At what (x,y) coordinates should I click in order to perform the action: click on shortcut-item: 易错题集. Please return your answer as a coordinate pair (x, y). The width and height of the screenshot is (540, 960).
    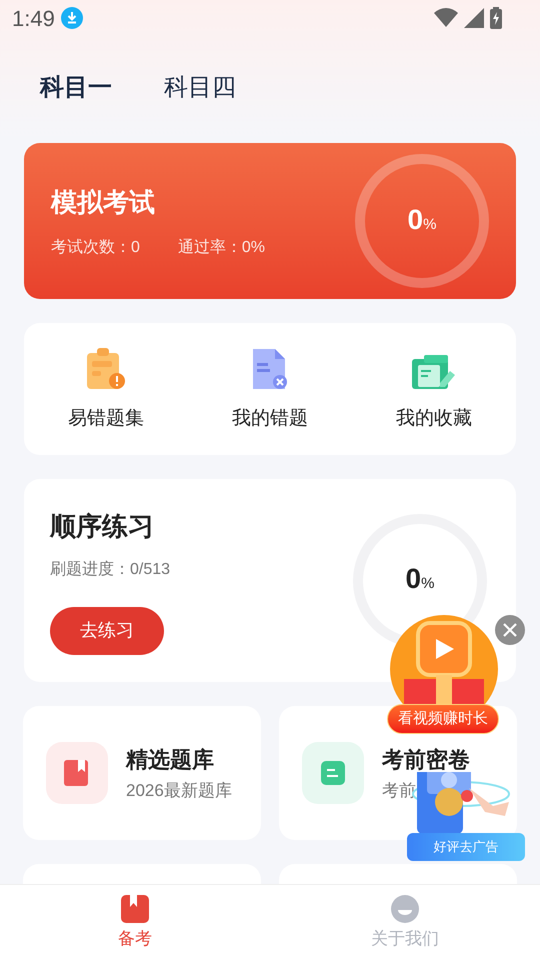
    Looking at the image, I should click on (106, 389).